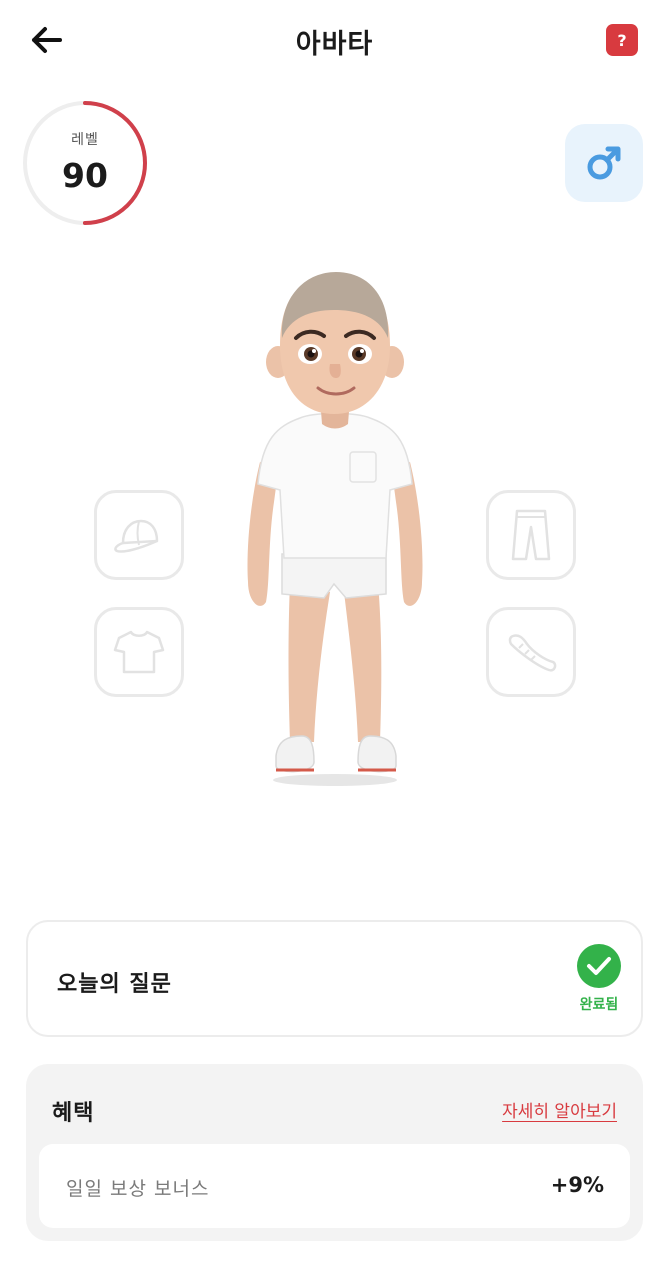  I want to click on check-circle-icon, so click(599, 966).